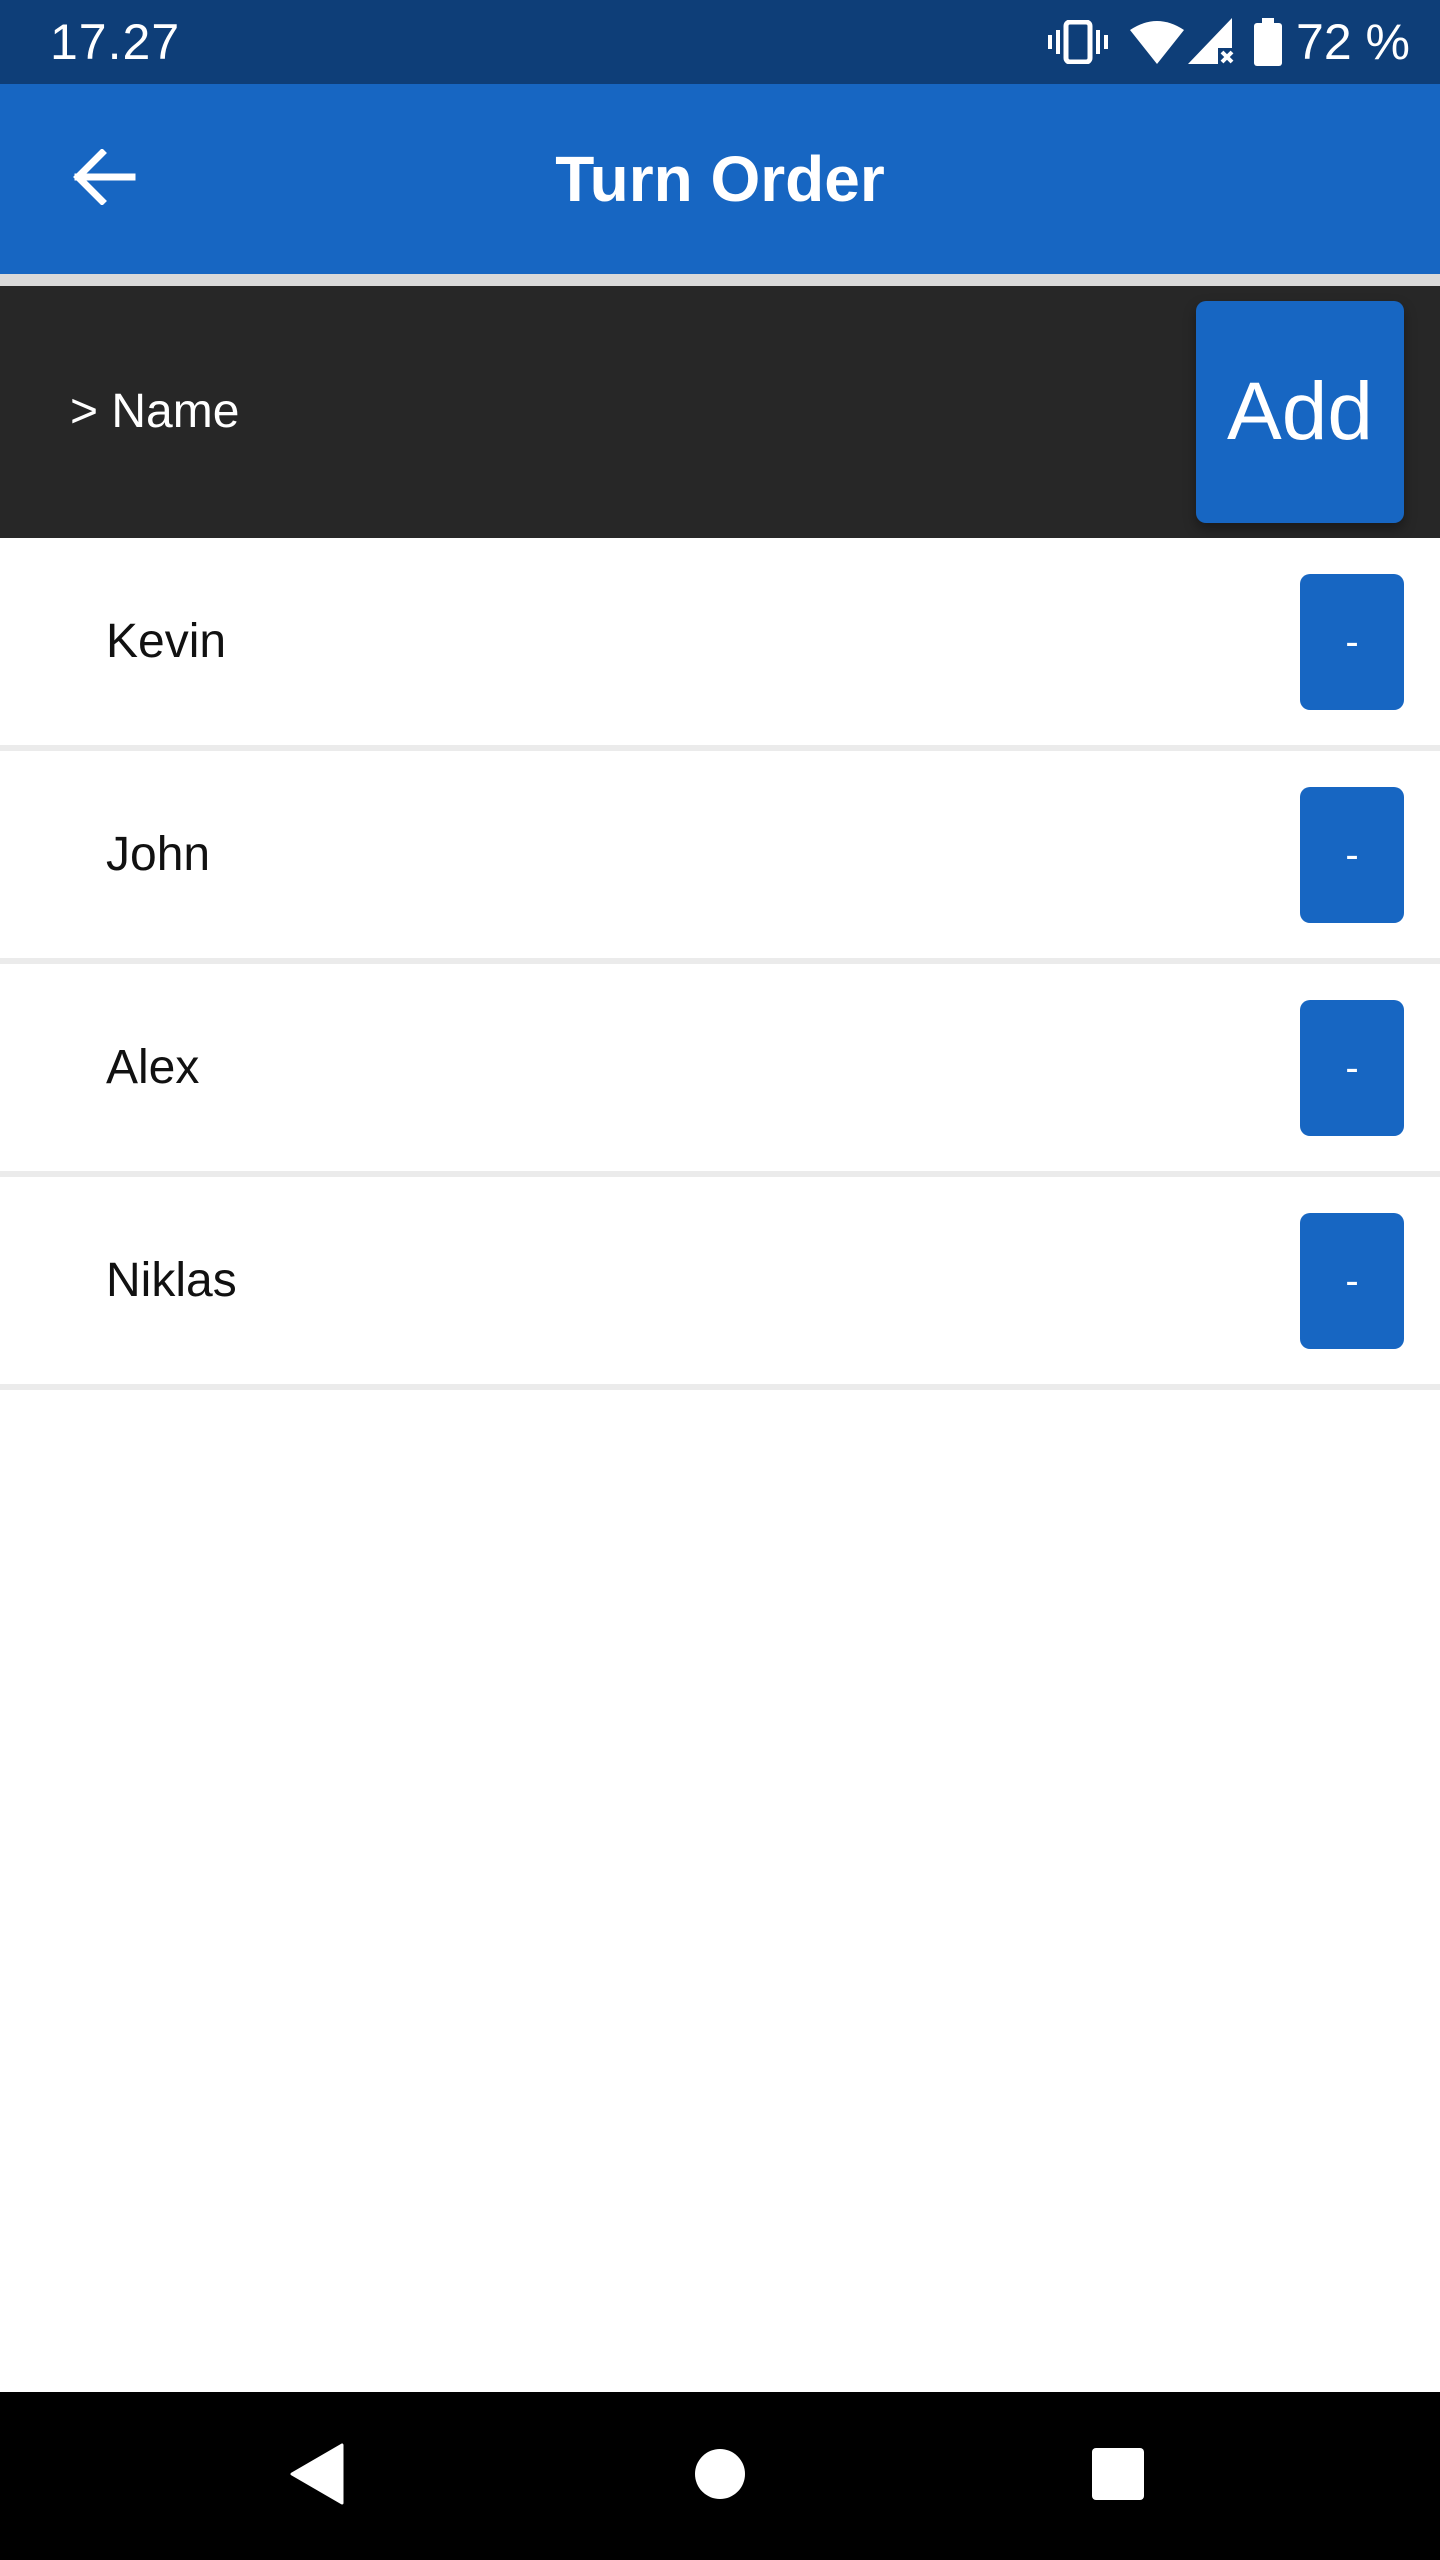 This screenshot has height=2560, width=1440. Describe the element at coordinates (1300, 412) in the screenshot. I see `add-button: Add` at that location.